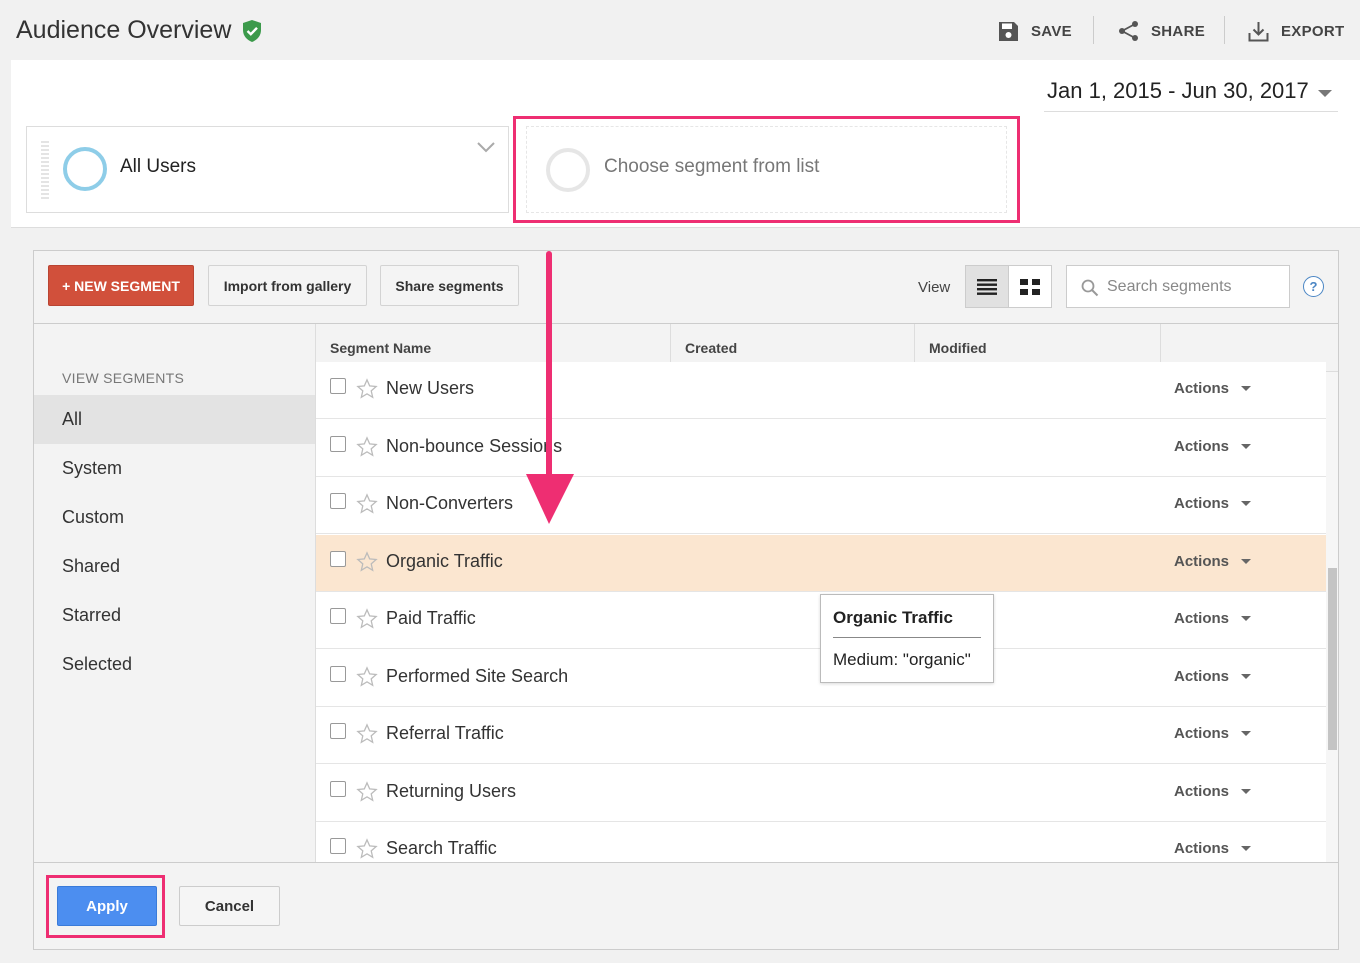 The image size is (1360, 963). What do you see at coordinates (252, 30) in the screenshot?
I see `verified-shield-icon` at bounding box center [252, 30].